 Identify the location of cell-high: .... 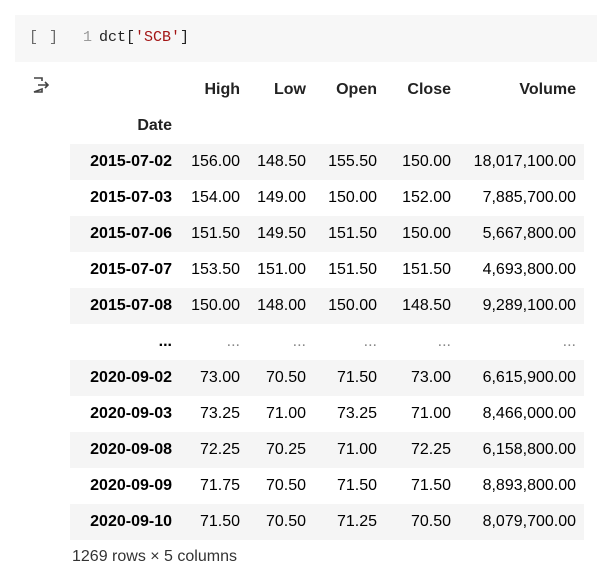
(233, 341).